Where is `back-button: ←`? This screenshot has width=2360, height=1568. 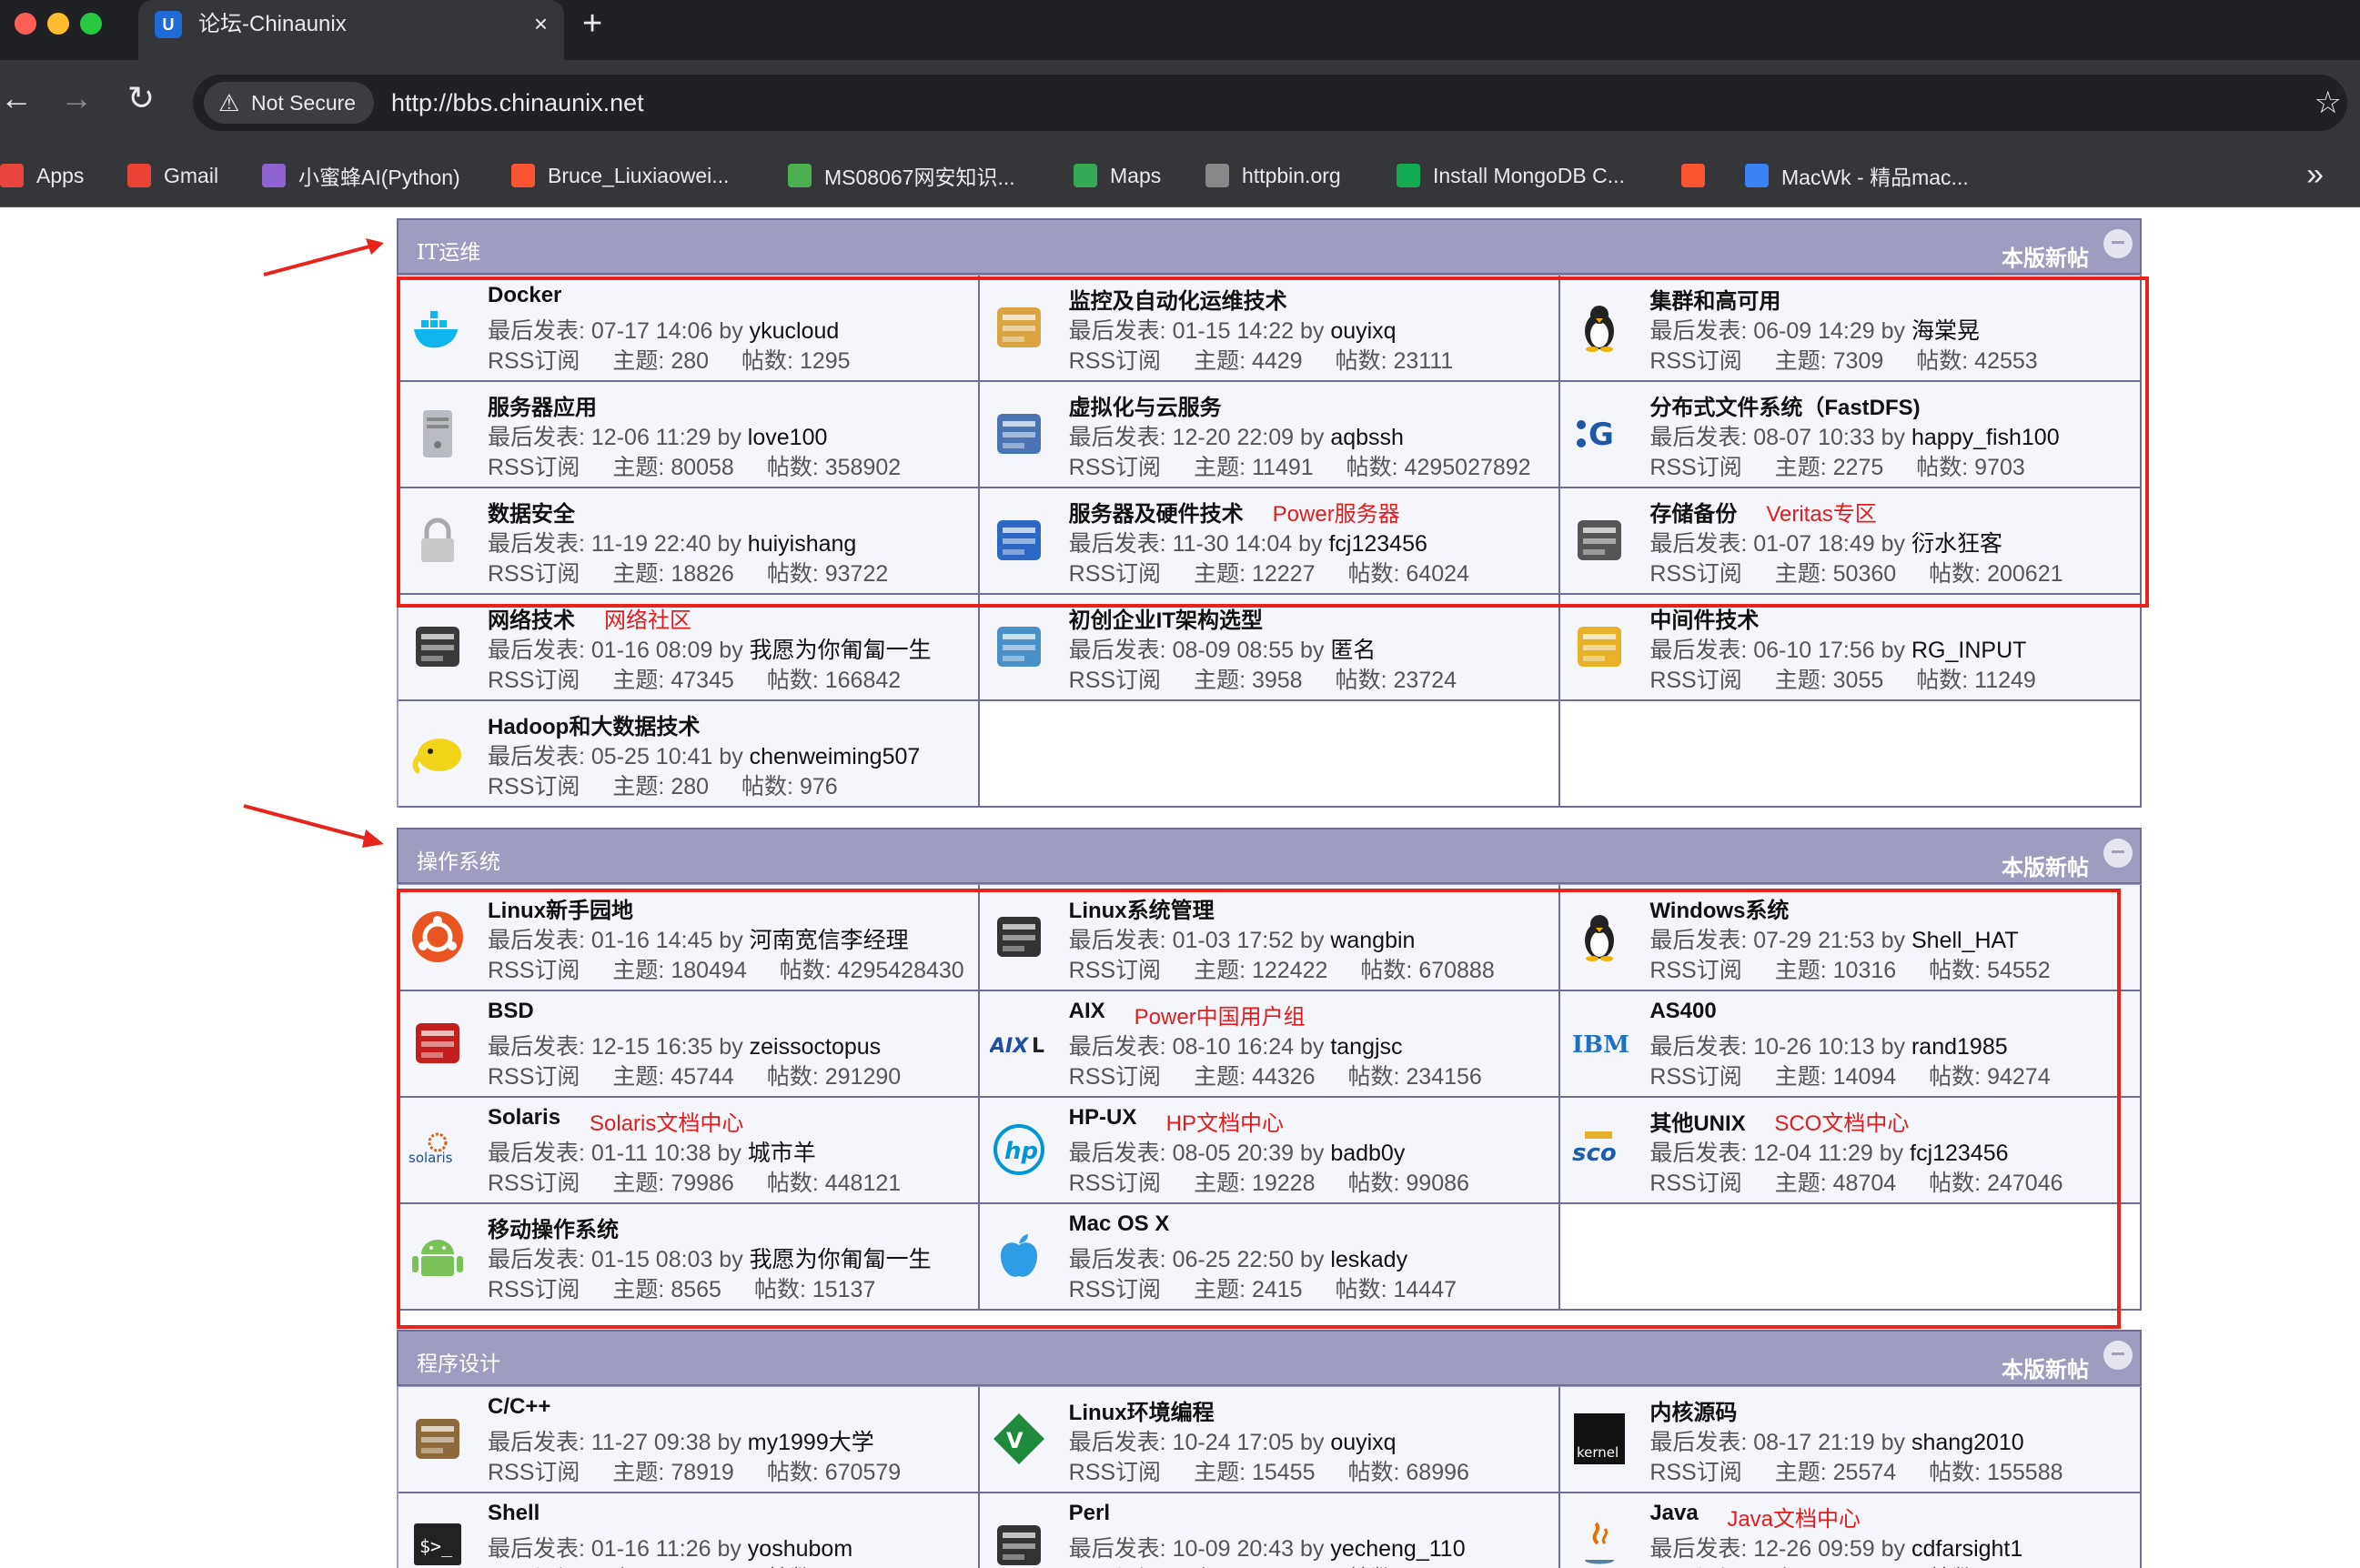
back-button: ← is located at coordinates (17, 98).